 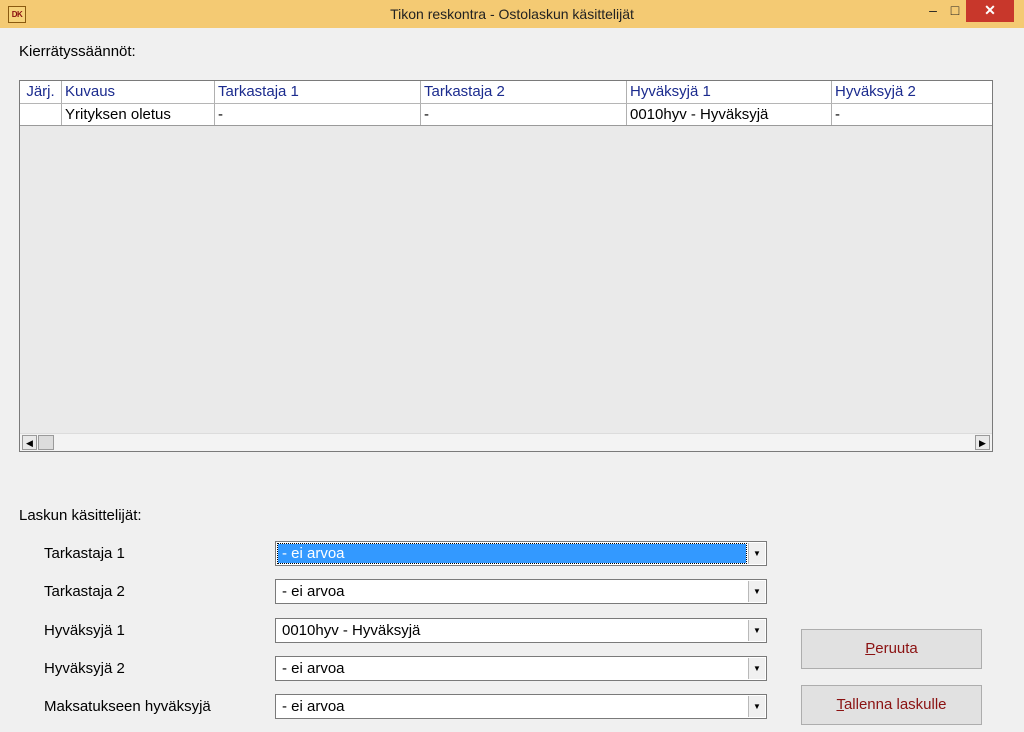 What do you see at coordinates (729, 92) in the screenshot?
I see `column-header-approver-1: Hyväksyjä 1` at bounding box center [729, 92].